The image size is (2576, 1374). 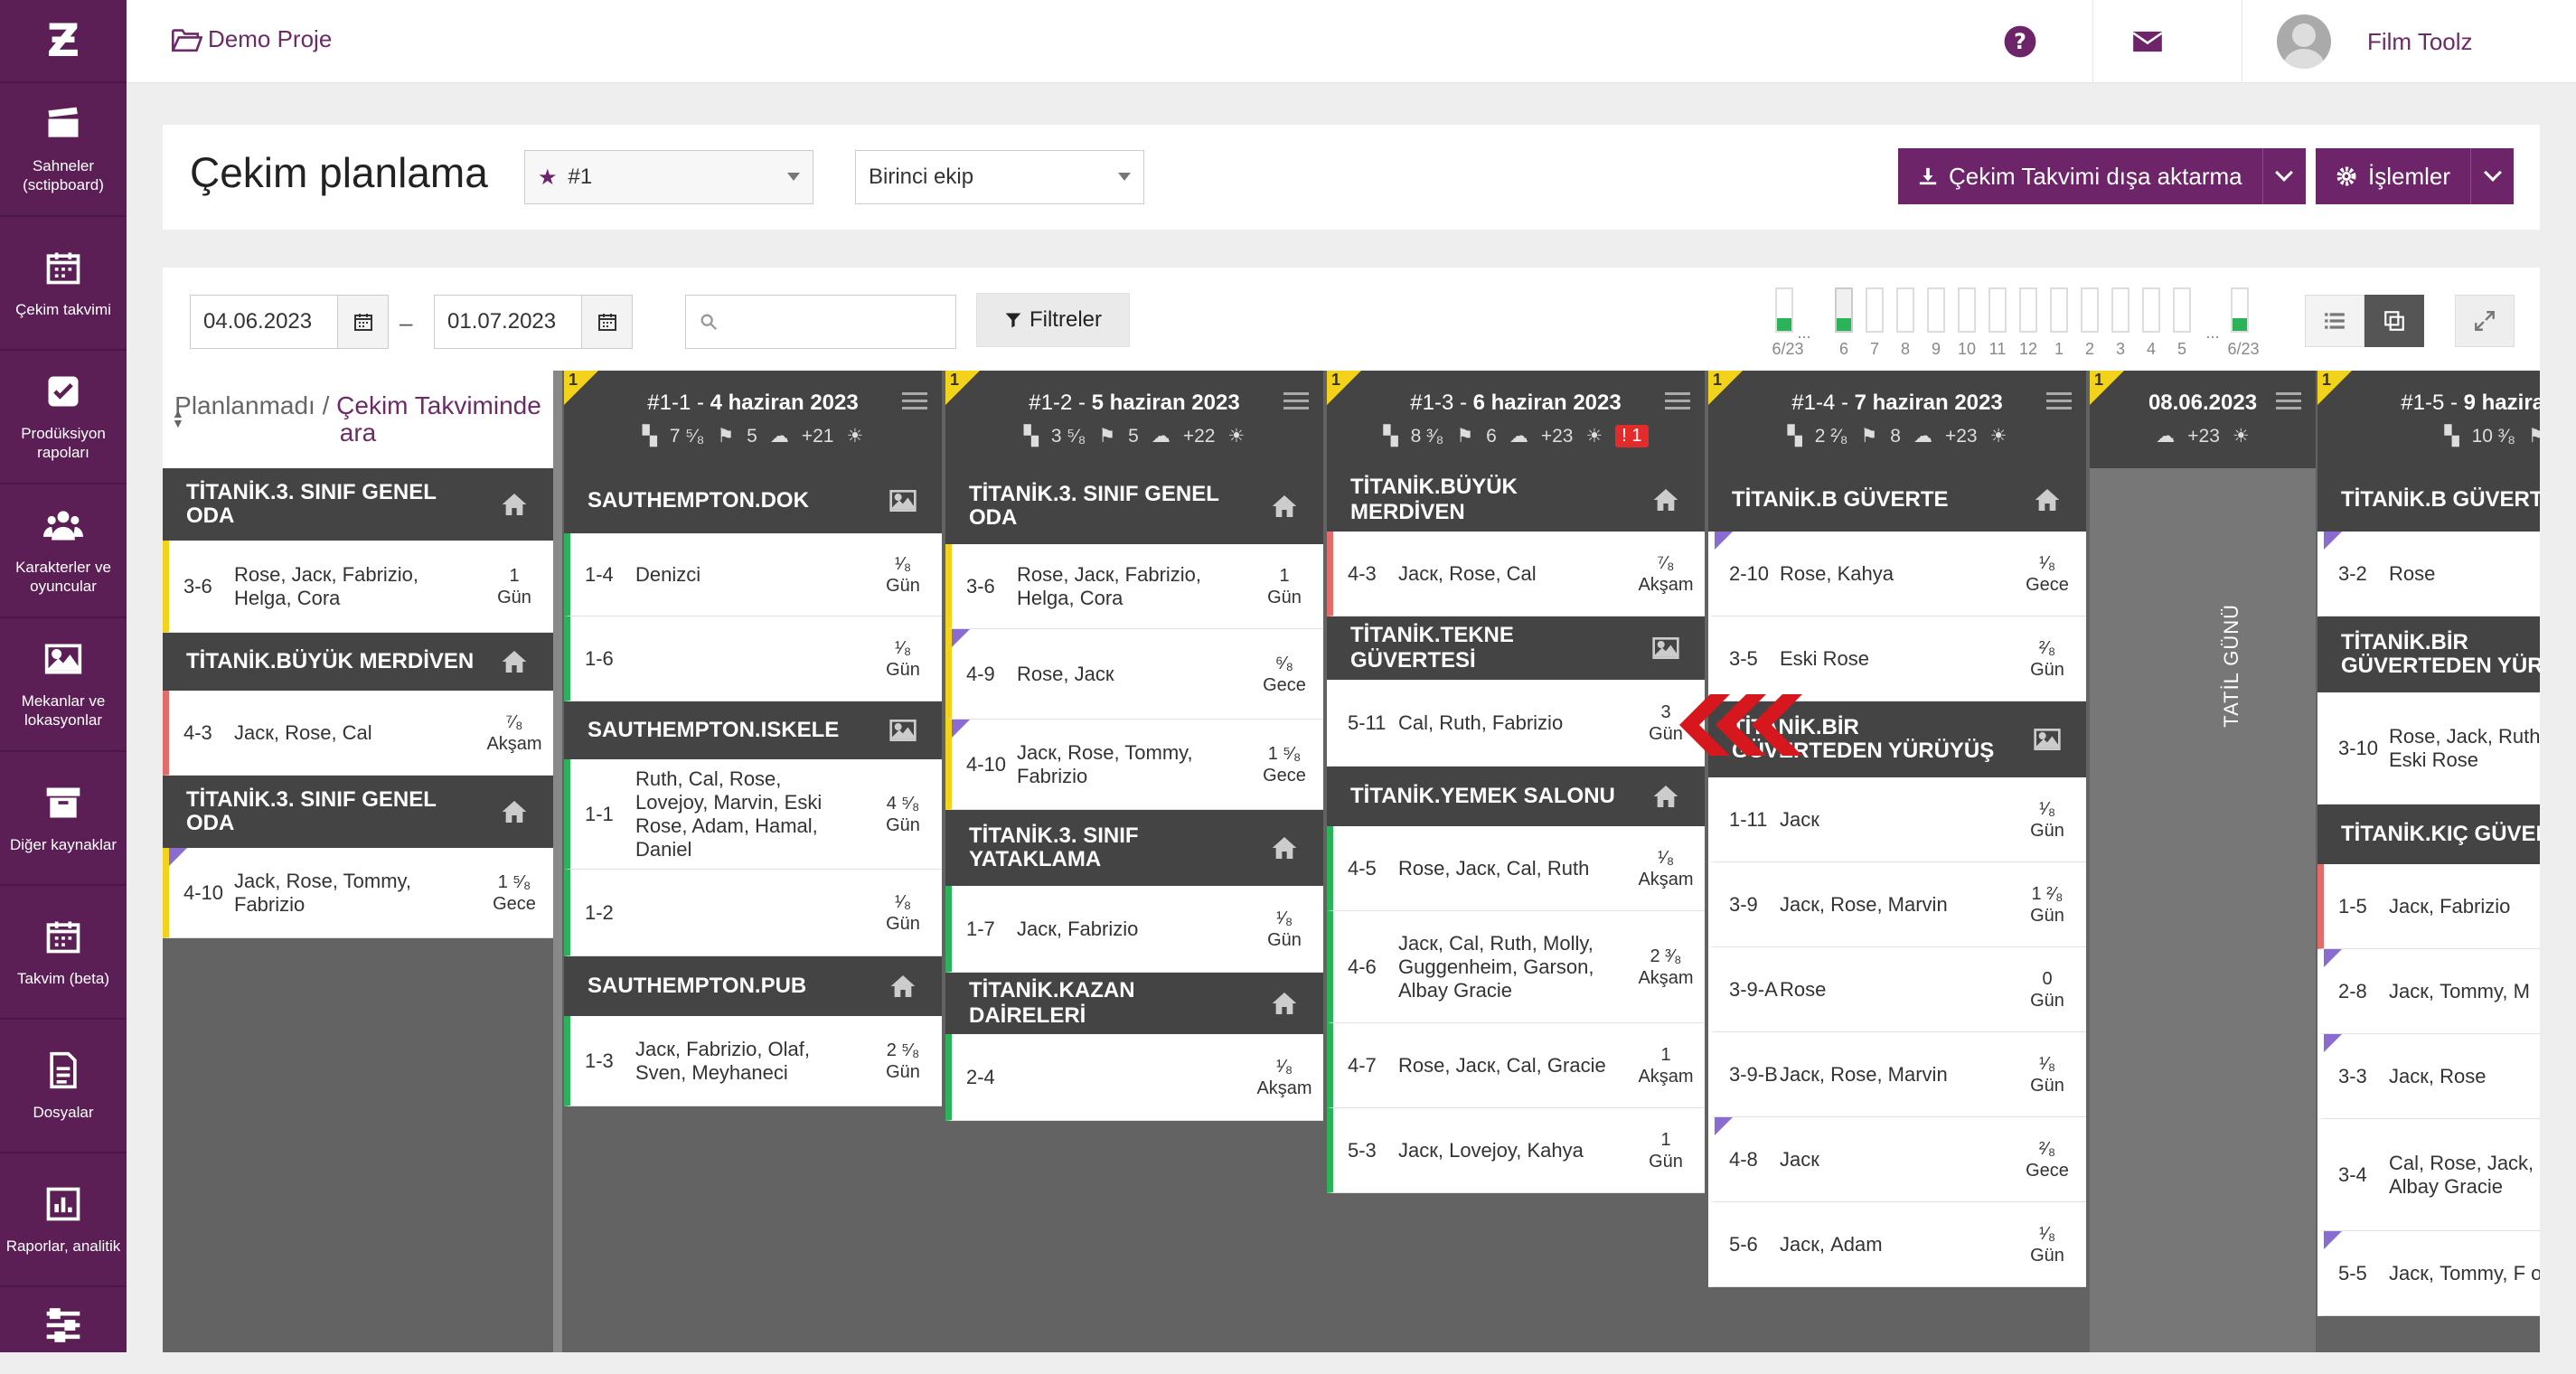 I want to click on scene-strip: 4-9 Rose, Jacк ⁶⁄₈ Gece, so click(x=1134, y=674).